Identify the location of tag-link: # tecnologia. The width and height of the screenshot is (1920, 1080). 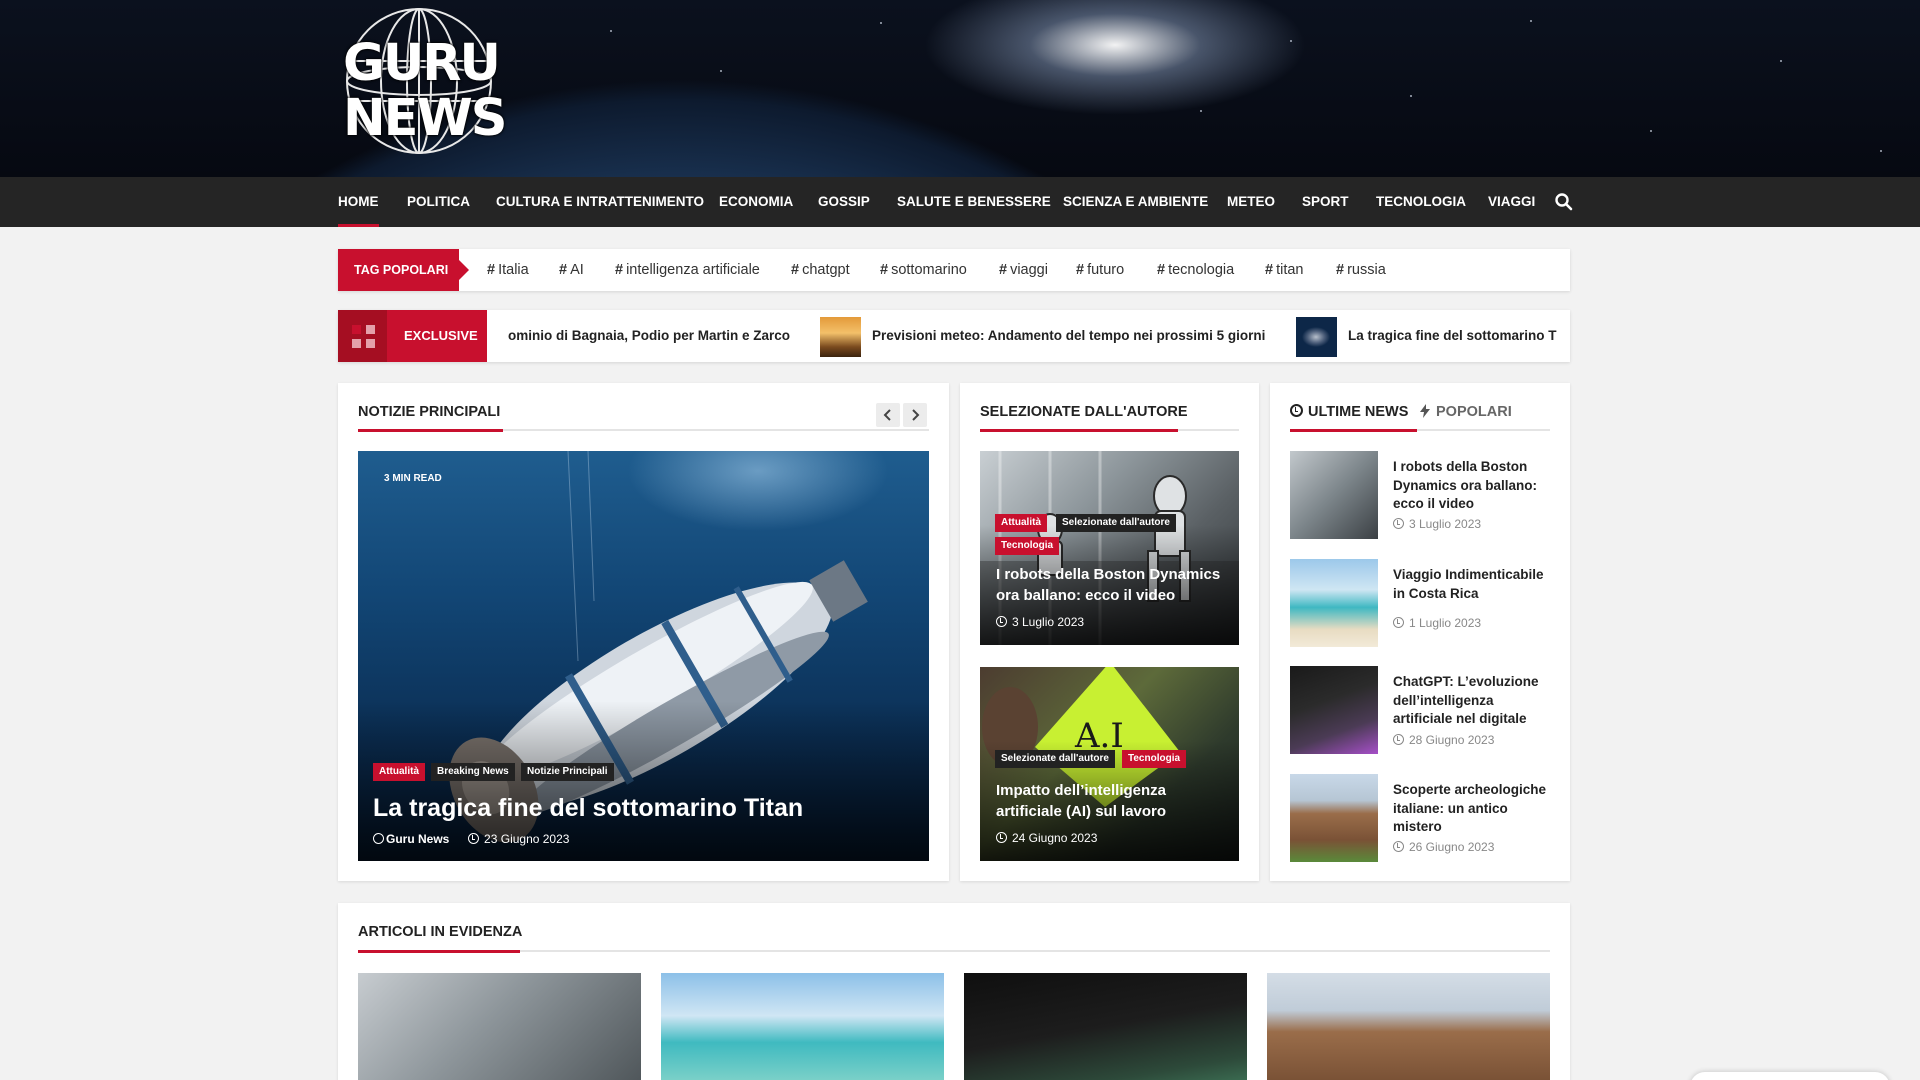
(1195, 270).